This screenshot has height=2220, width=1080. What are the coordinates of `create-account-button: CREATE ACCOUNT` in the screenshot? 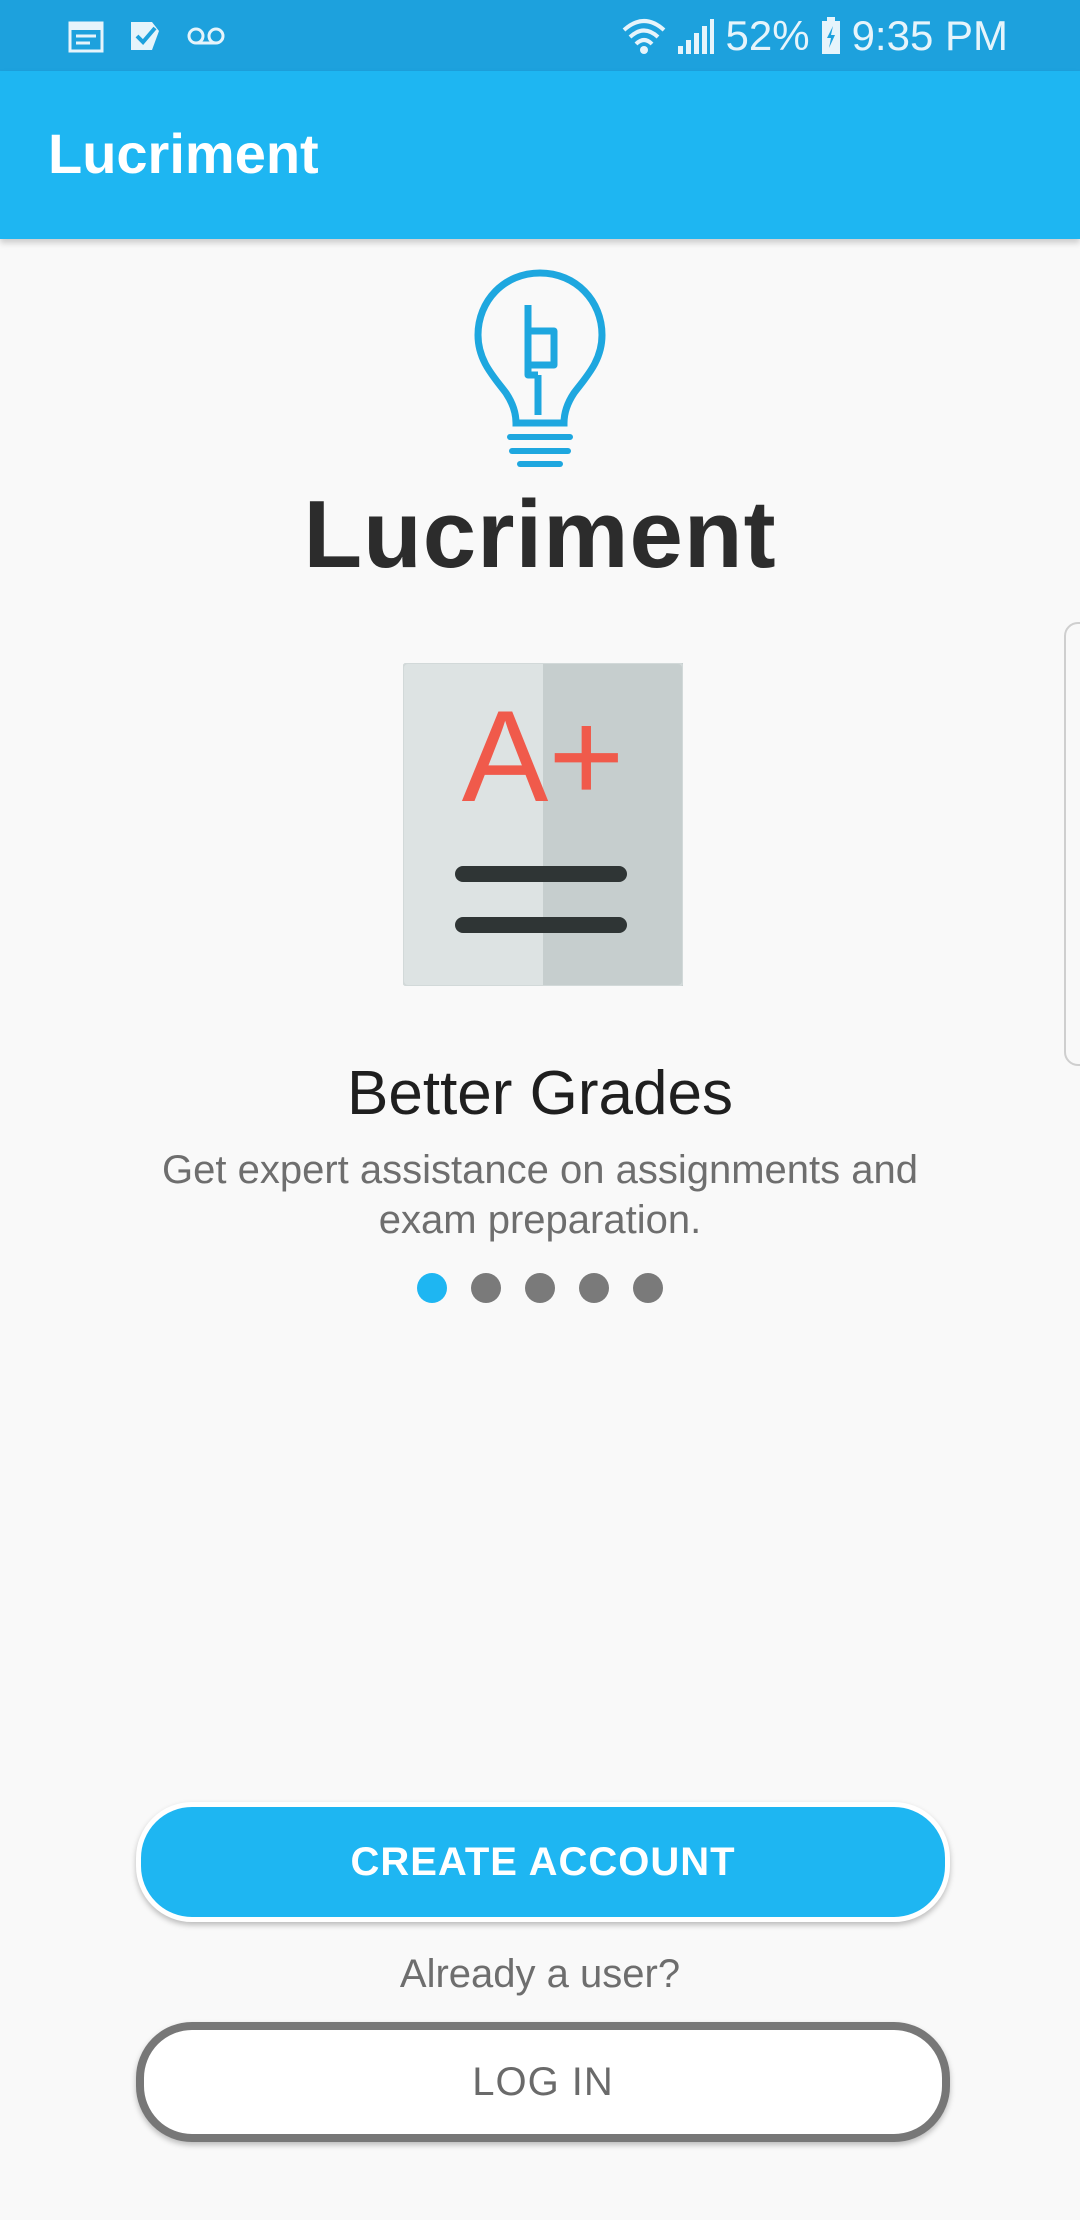 It's located at (543, 1862).